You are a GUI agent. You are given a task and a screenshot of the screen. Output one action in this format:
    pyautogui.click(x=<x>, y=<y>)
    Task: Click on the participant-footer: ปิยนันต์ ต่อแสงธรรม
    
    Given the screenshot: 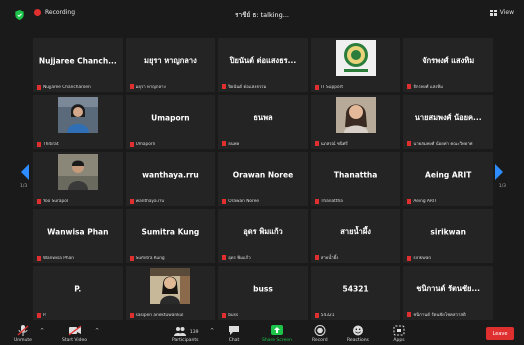 What is the action you would take?
    pyautogui.click(x=264, y=86)
    